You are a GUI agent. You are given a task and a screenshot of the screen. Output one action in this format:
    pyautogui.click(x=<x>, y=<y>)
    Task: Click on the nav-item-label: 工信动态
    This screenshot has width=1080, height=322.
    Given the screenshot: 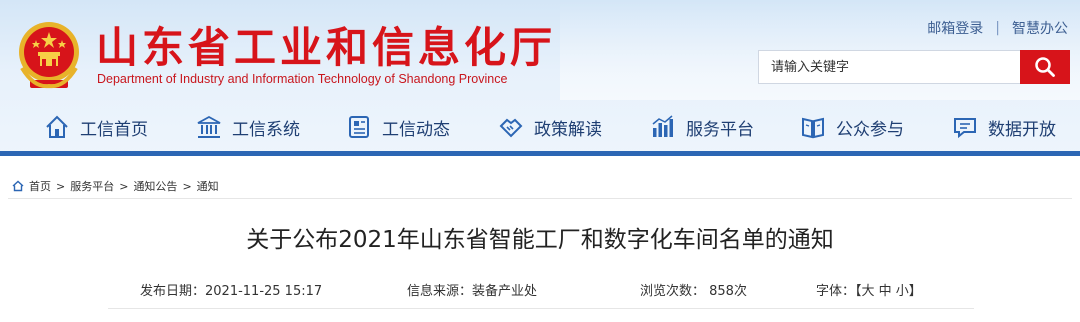 What is the action you would take?
    pyautogui.click(x=416, y=129)
    